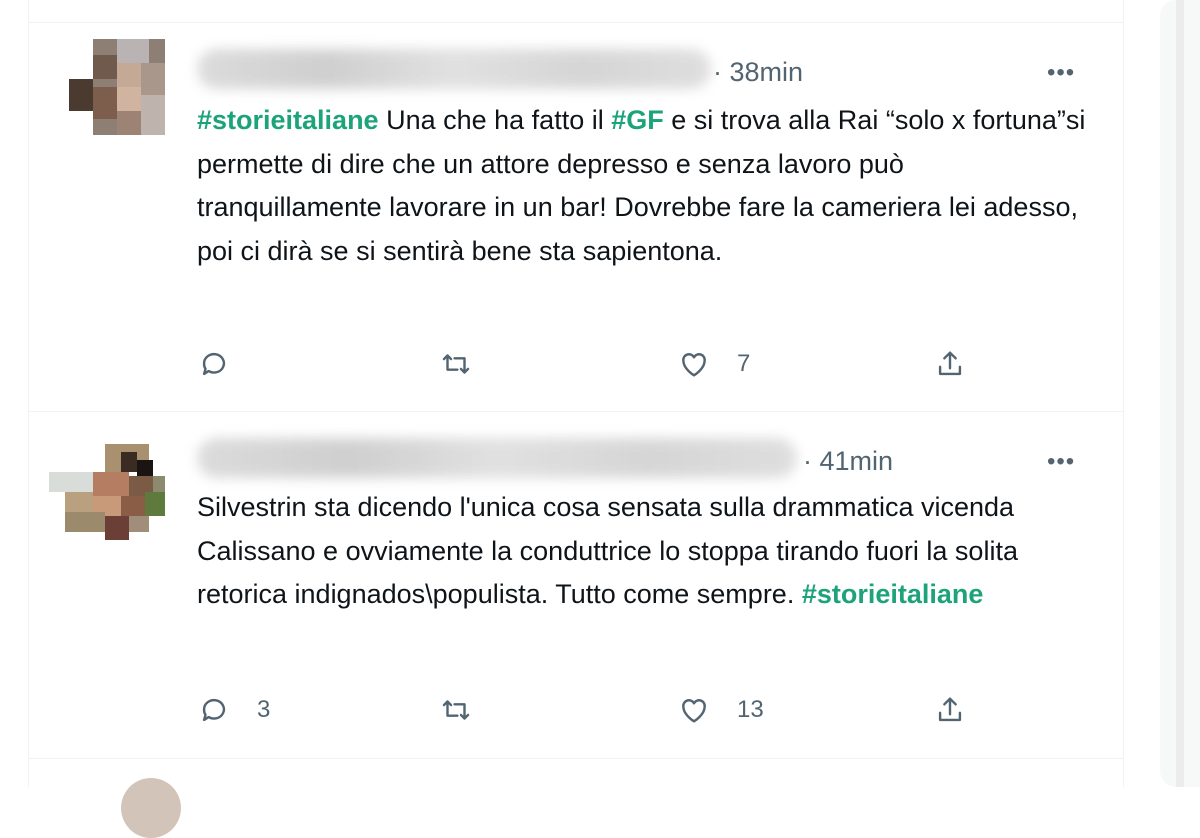 The image size is (1200, 838). I want to click on tweet-timestamp: · 38min, so click(758, 72).